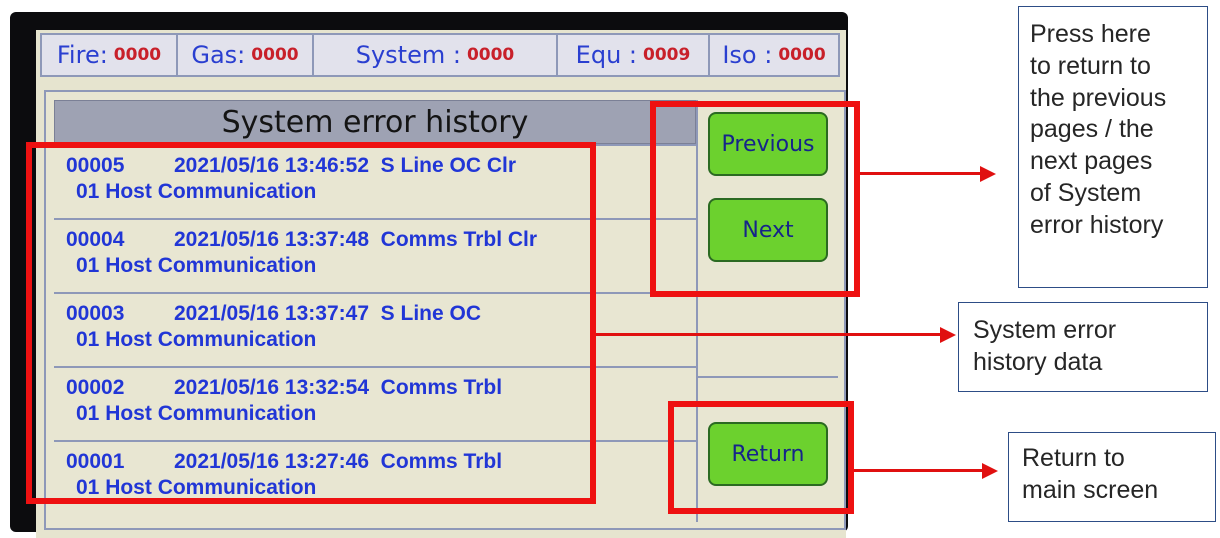 The width and height of the screenshot is (1220, 538). What do you see at coordinates (490, 55) in the screenshot?
I see `system-counter-value: 0000` at bounding box center [490, 55].